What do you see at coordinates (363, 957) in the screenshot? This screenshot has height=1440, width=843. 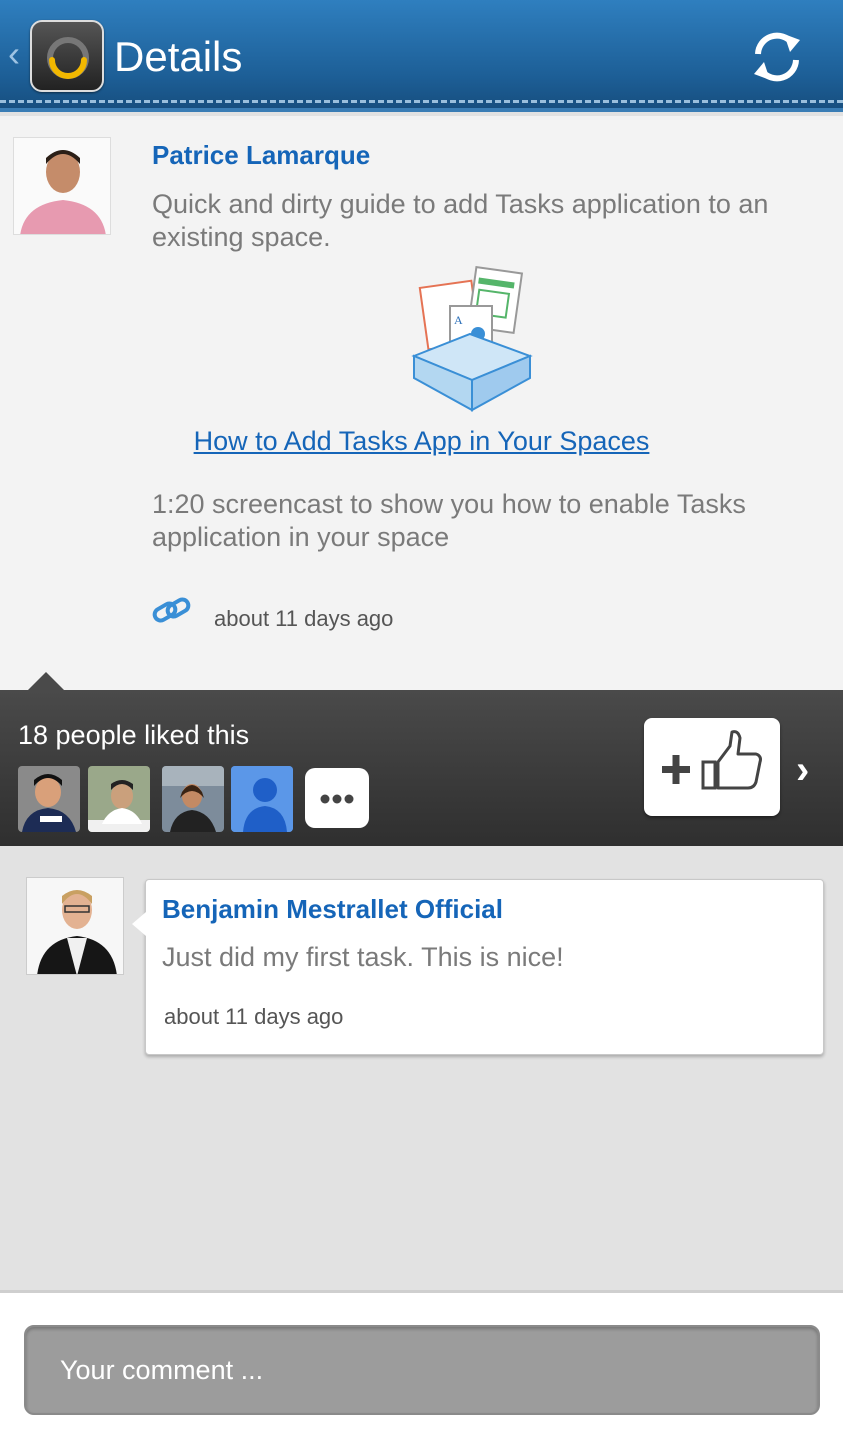 I see `comment-text: Just did my first task. This is nice!` at bounding box center [363, 957].